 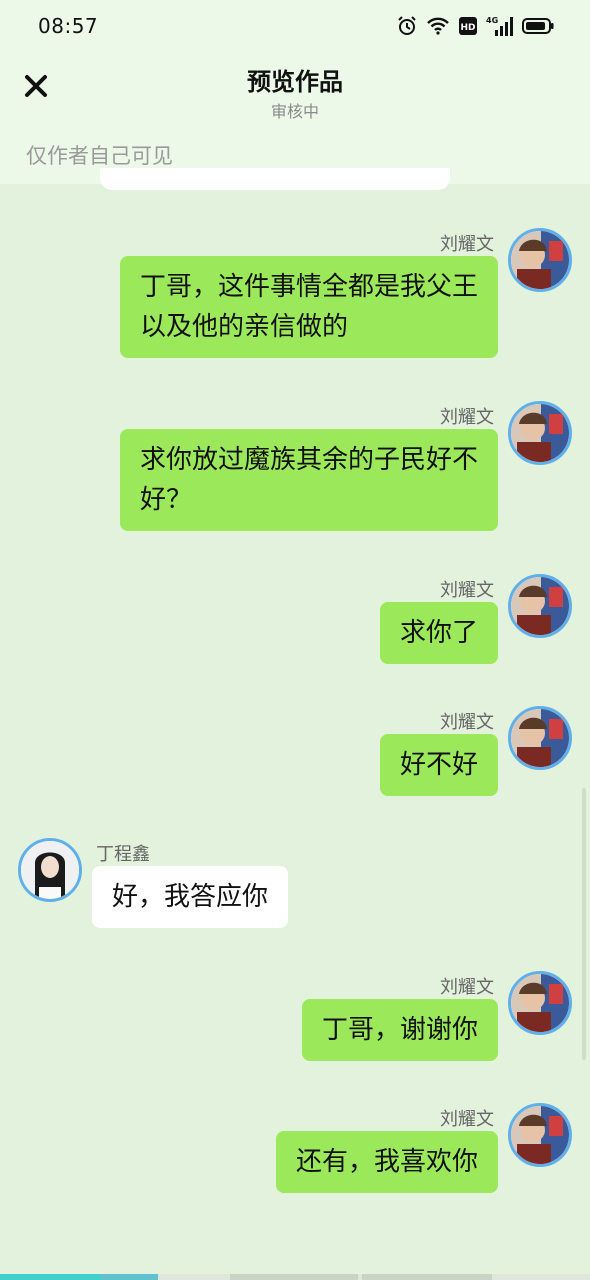 What do you see at coordinates (407, 26) in the screenshot?
I see `alarm-icon` at bounding box center [407, 26].